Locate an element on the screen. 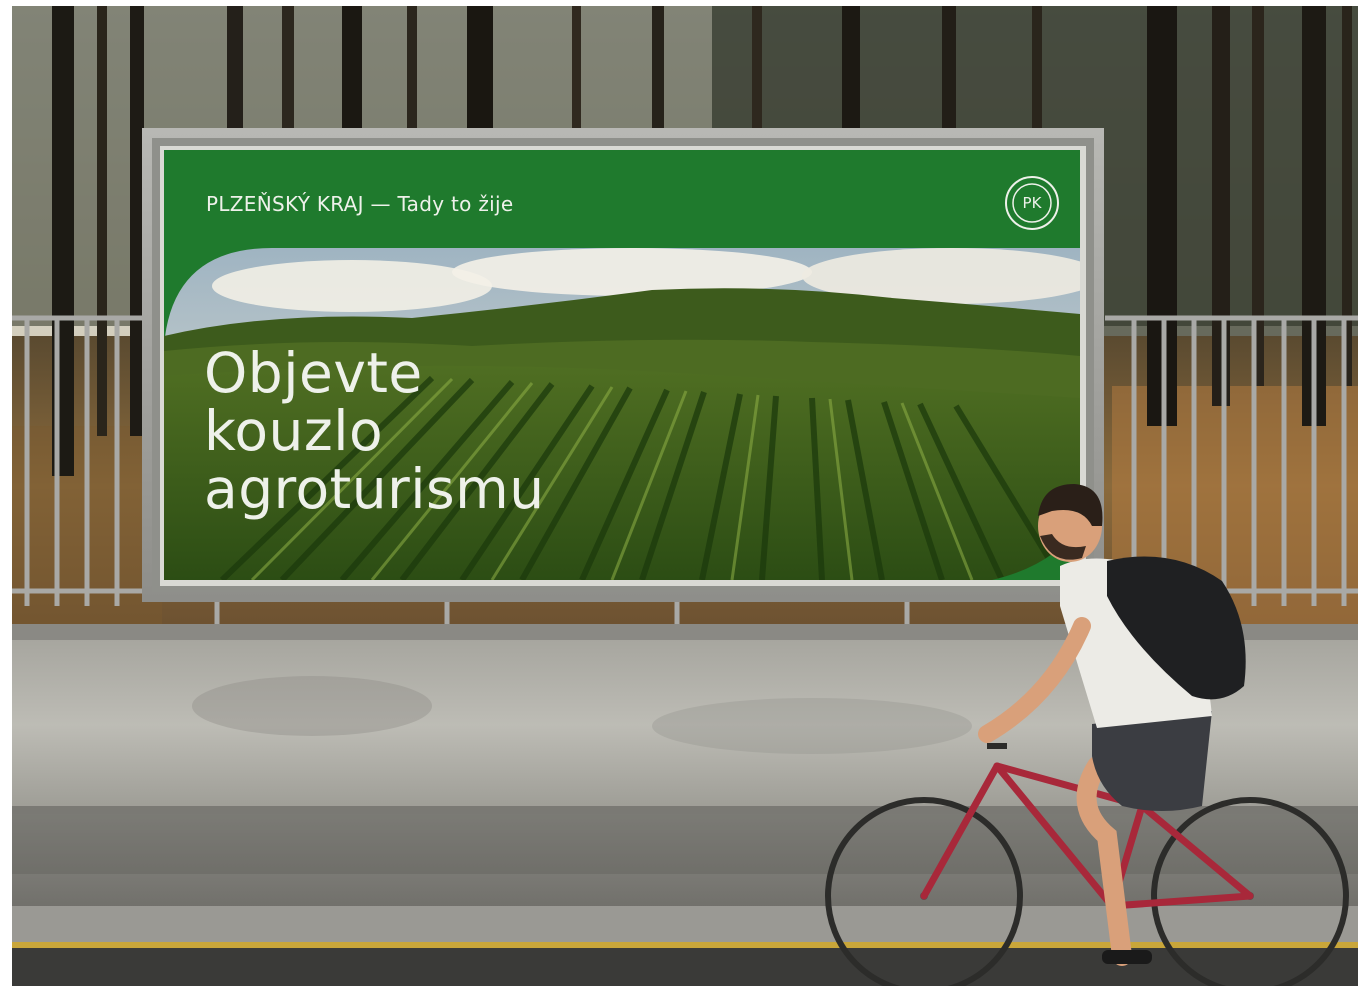  billboard-header: PLZEŇSKÝ KRAJ — Tady to žije is located at coordinates (360, 204).